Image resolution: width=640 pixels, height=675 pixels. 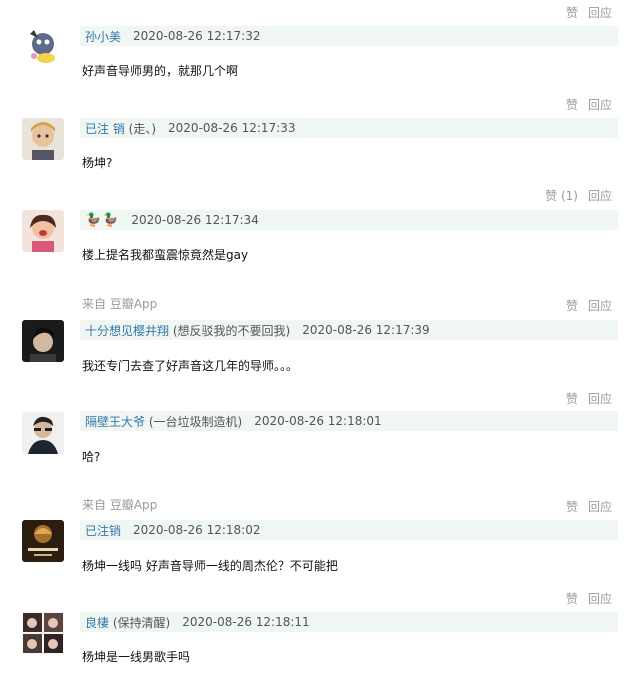 What do you see at coordinates (136, 657) in the screenshot?
I see `comment-text: 杨坤是一线男歌手吗` at bounding box center [136, 657].